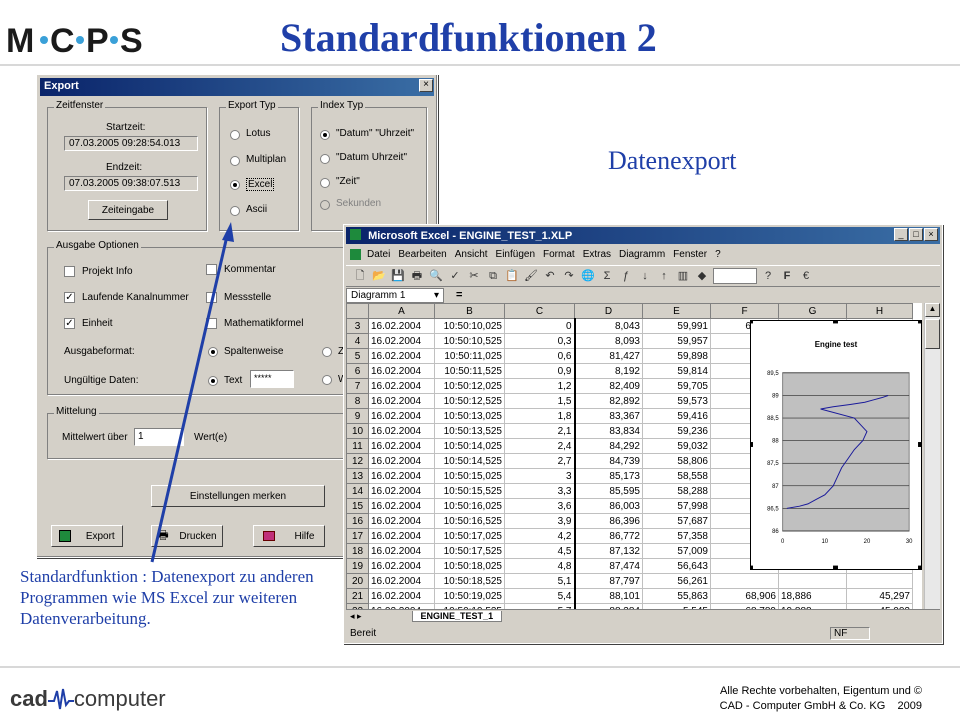 The image size is (960, 720). What do you see at coordinates (357, 566) in the screenshot?
I see `row-header: 19` at bounding box center [357, 566].